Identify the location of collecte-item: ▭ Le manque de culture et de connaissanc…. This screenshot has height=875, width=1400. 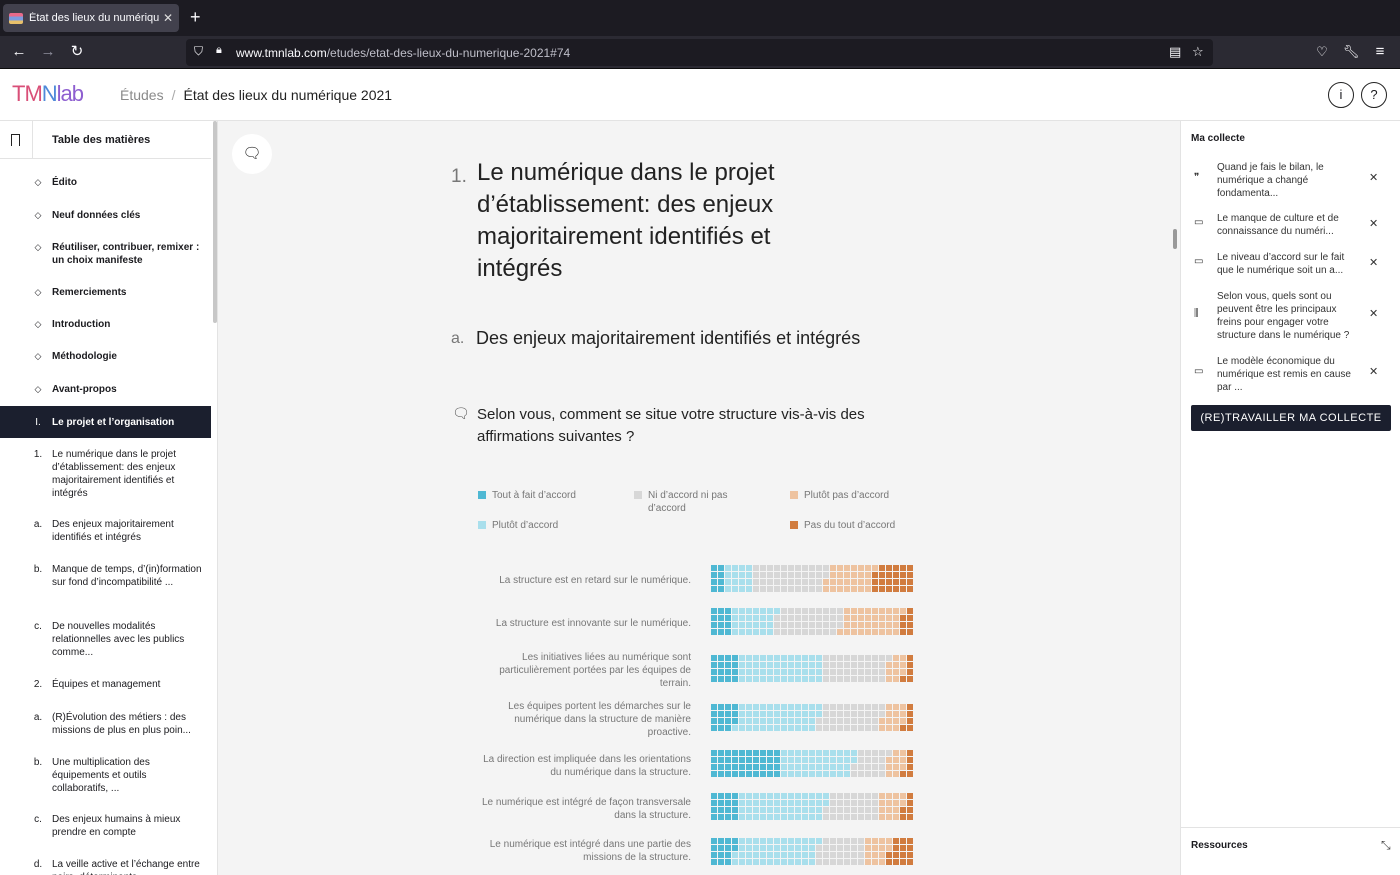
(1290, 226).